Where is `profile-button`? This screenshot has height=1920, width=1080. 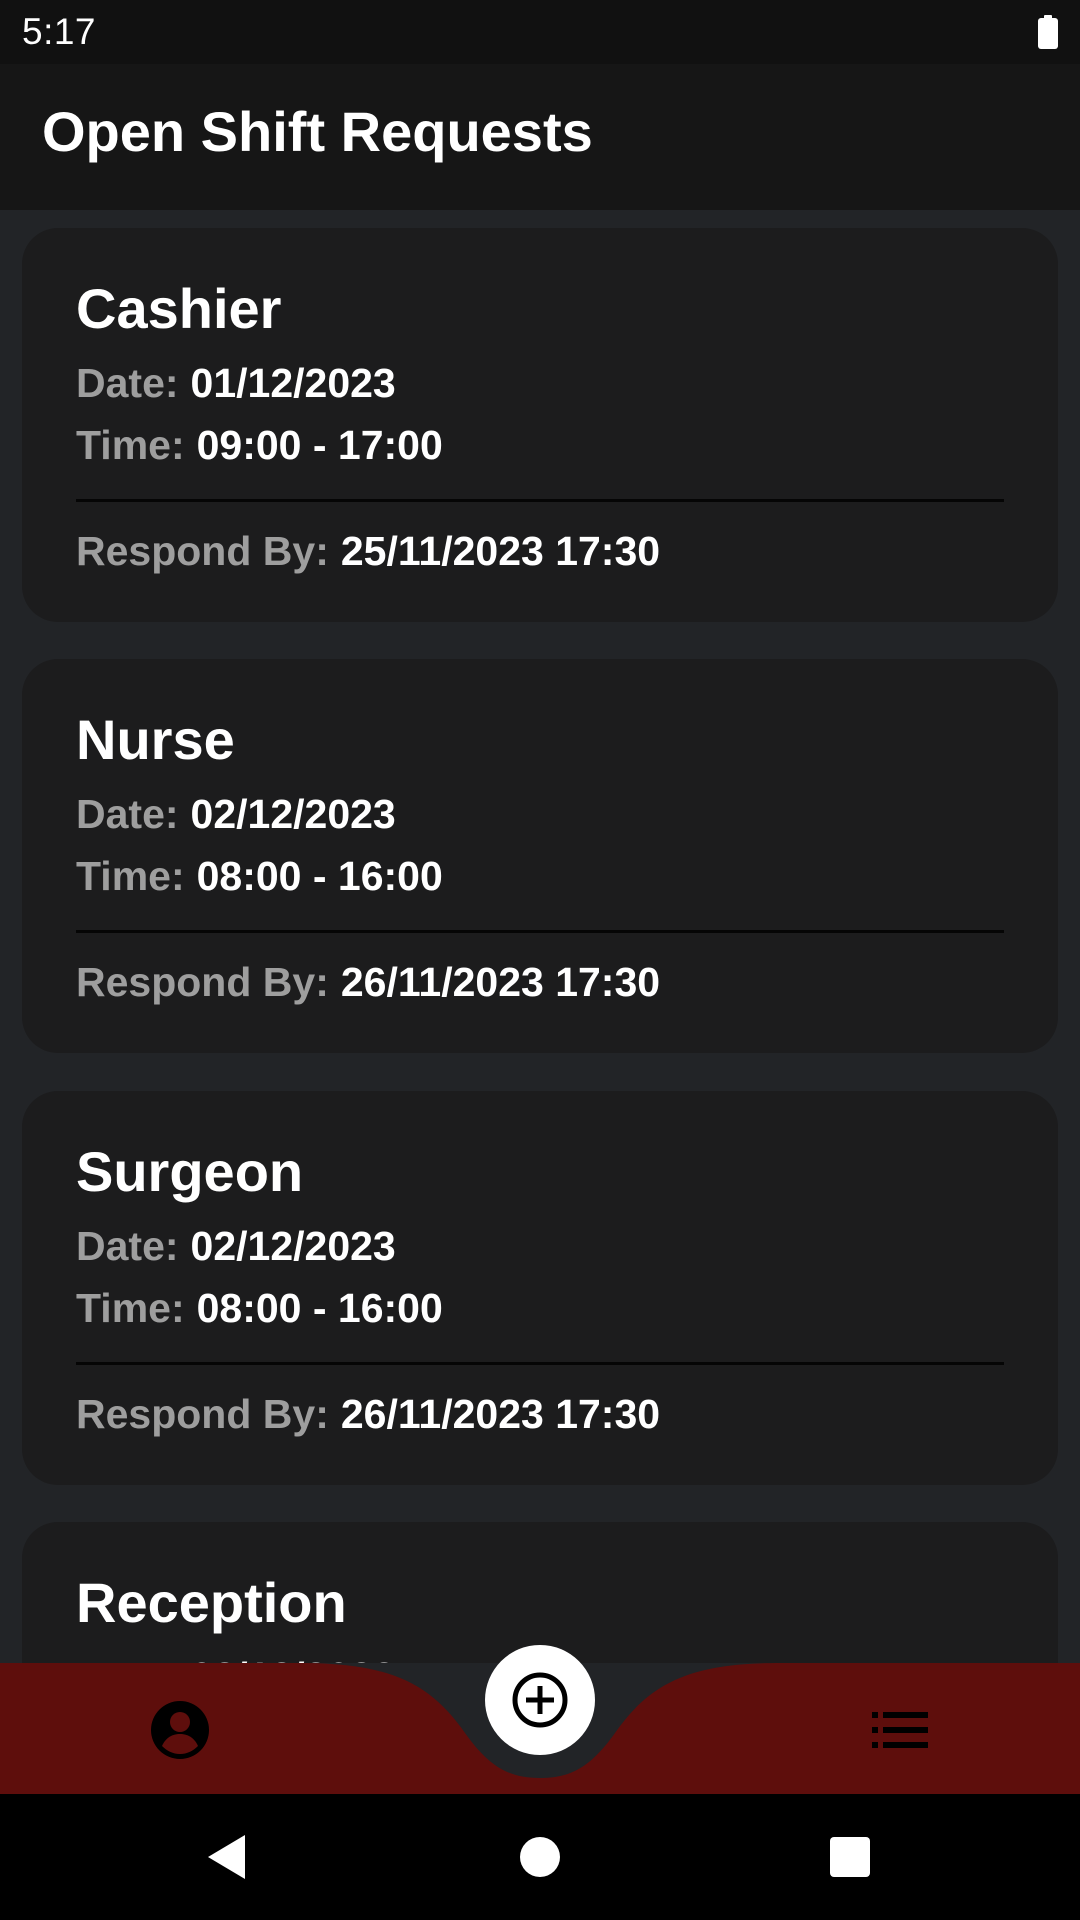 profile-button is located at coordinates (180, 1730).